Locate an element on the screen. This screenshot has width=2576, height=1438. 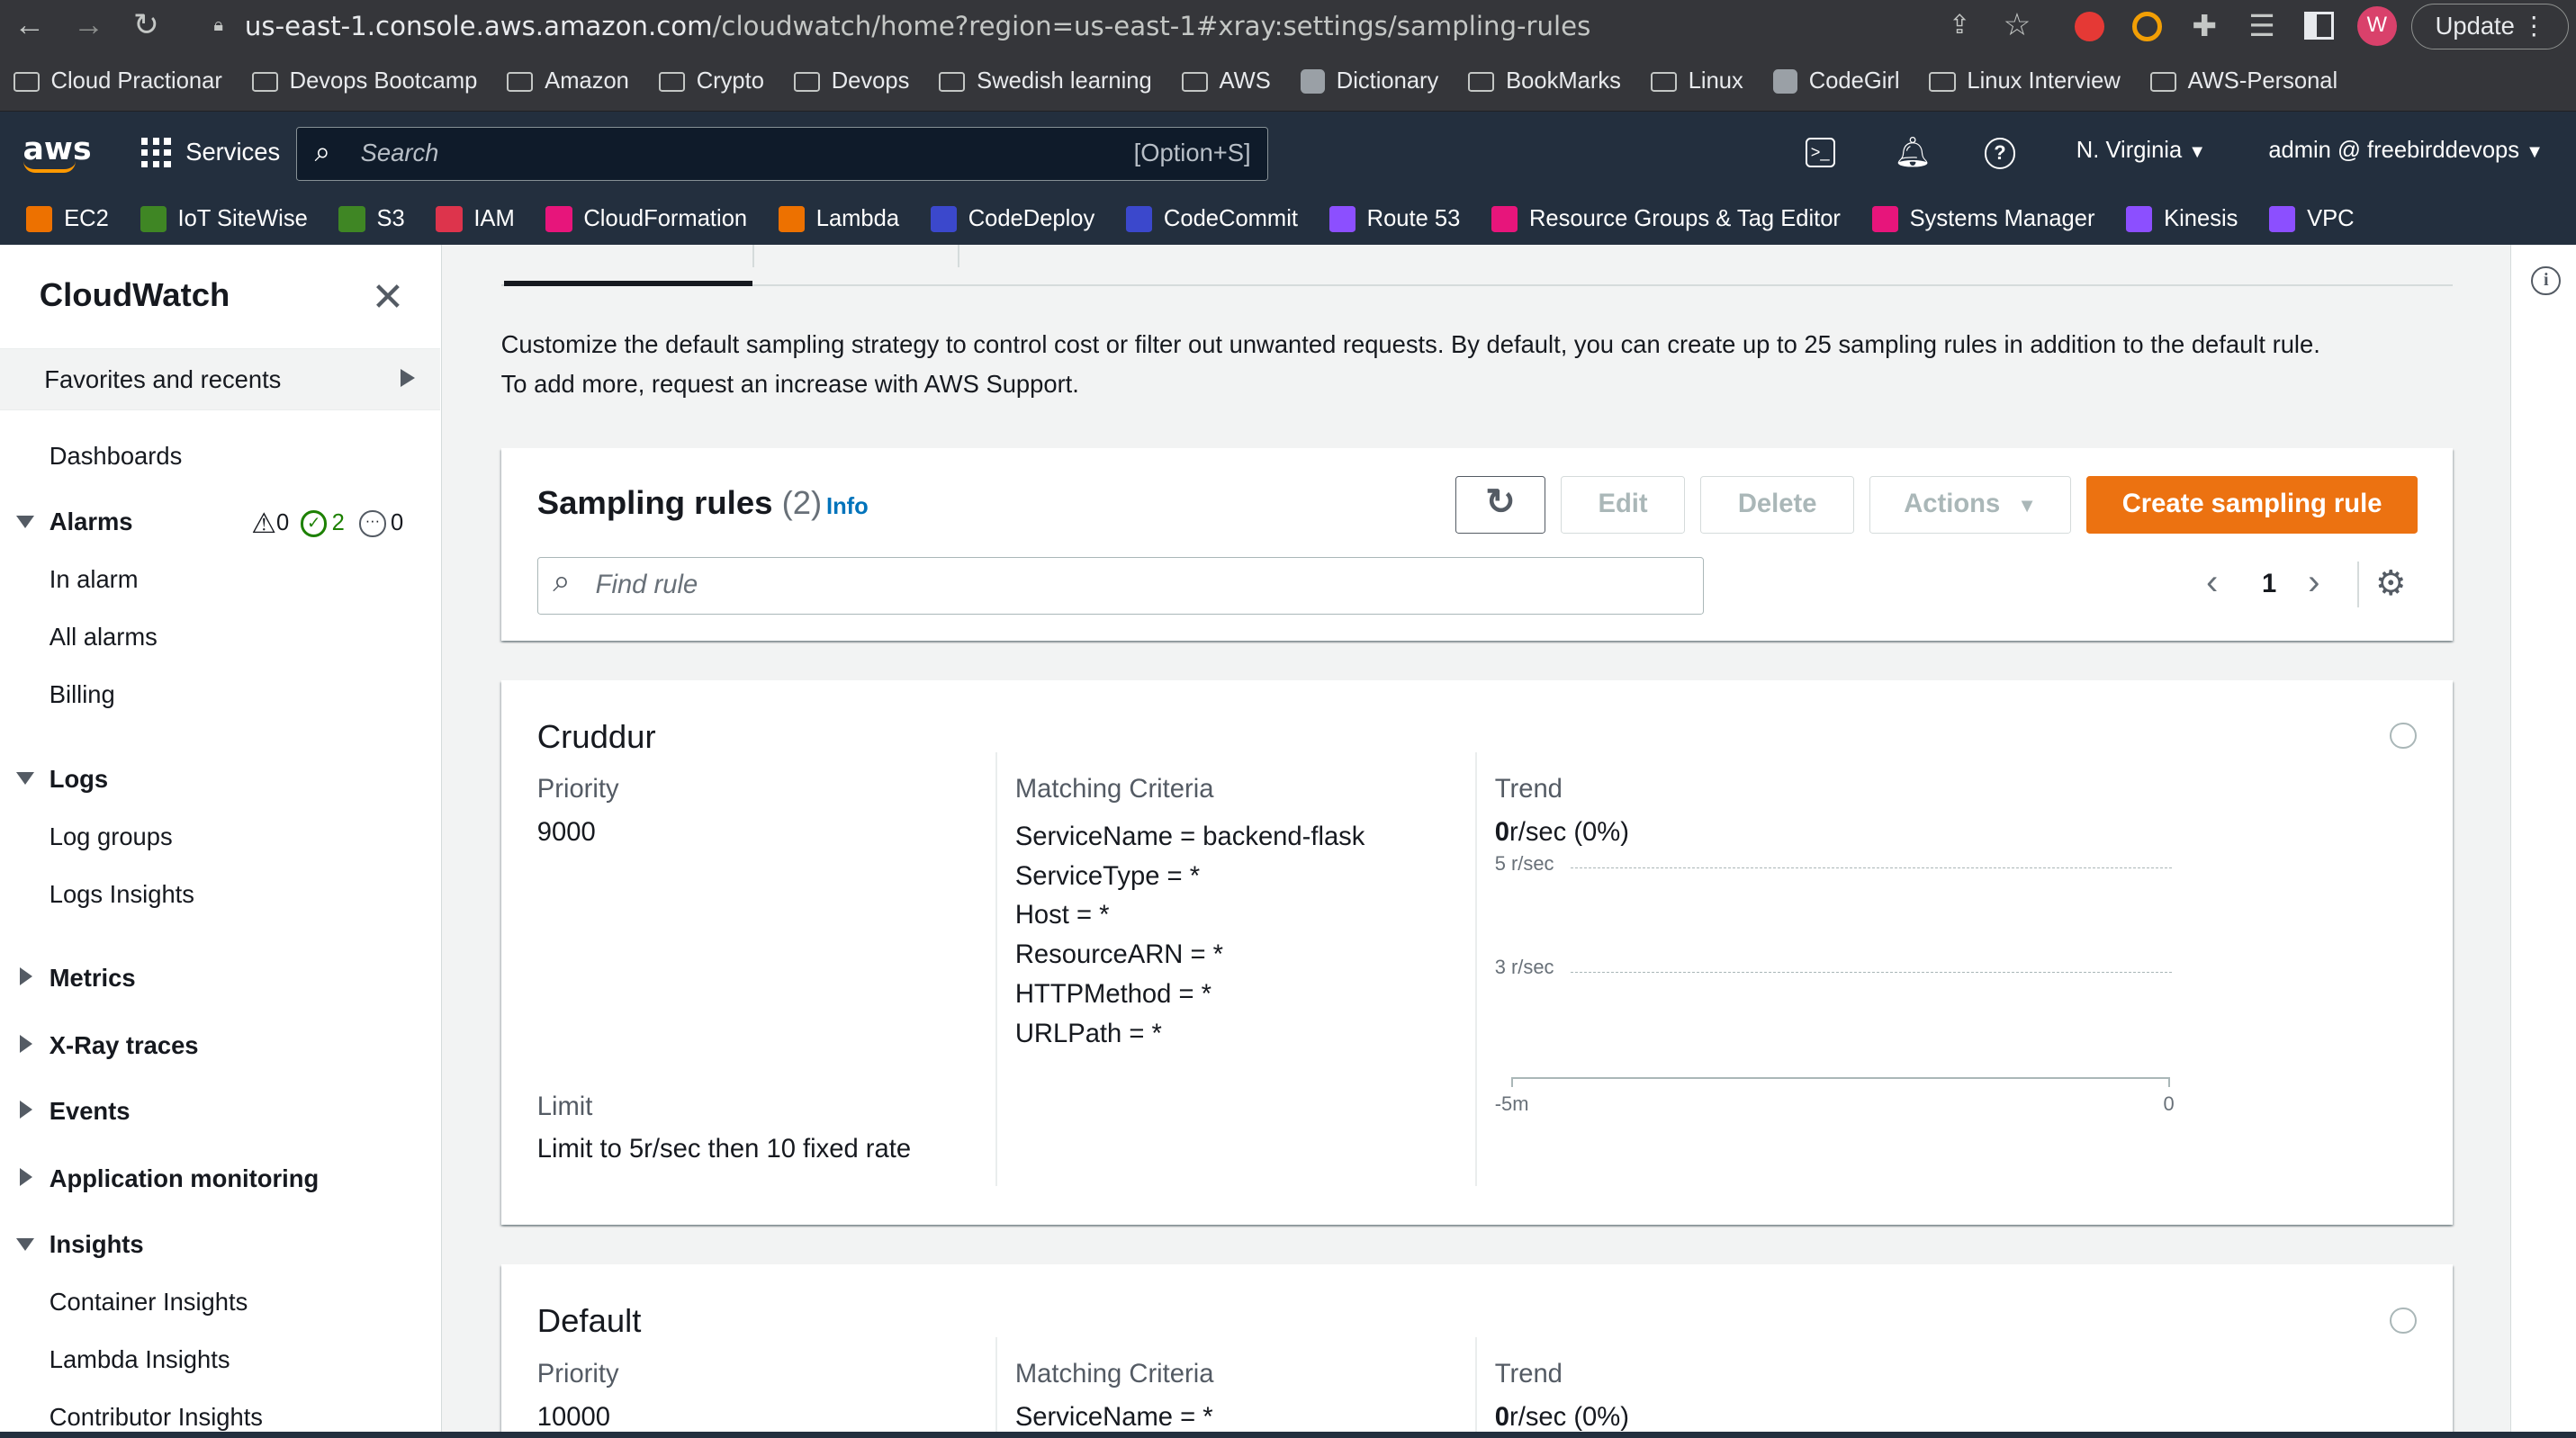
favorite-service: Lambda is located at coordinates (838, 219).